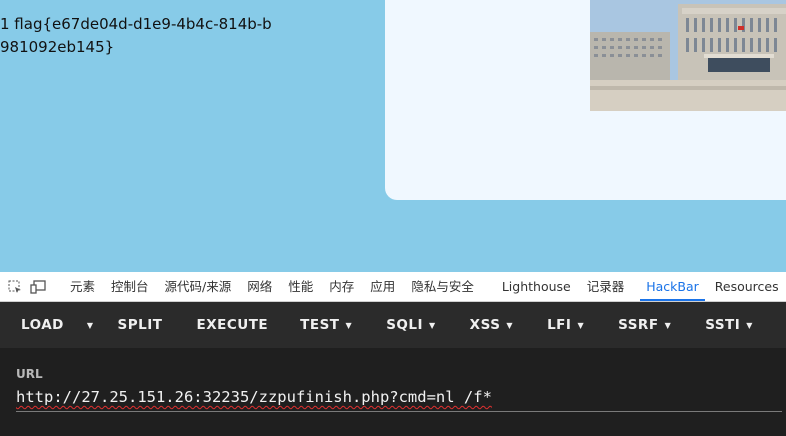 Image resolution: width=786 pixels, height=436 pixels. I want to click on lfi-dropdown: LFI ▼, so click(565, 325).